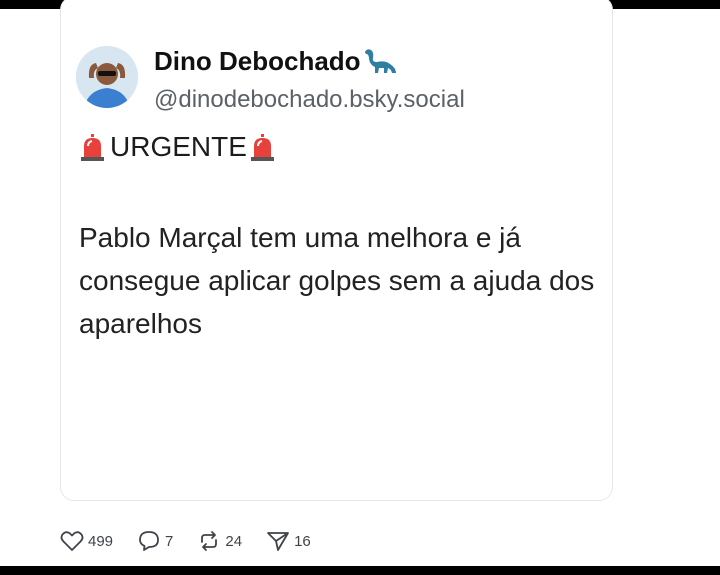 The width and height of the screenshot is (720, 575). Describe the element at coordinates (380, 64) in the screenshot. I see `sauropod-dinosaur-icon` at that location.